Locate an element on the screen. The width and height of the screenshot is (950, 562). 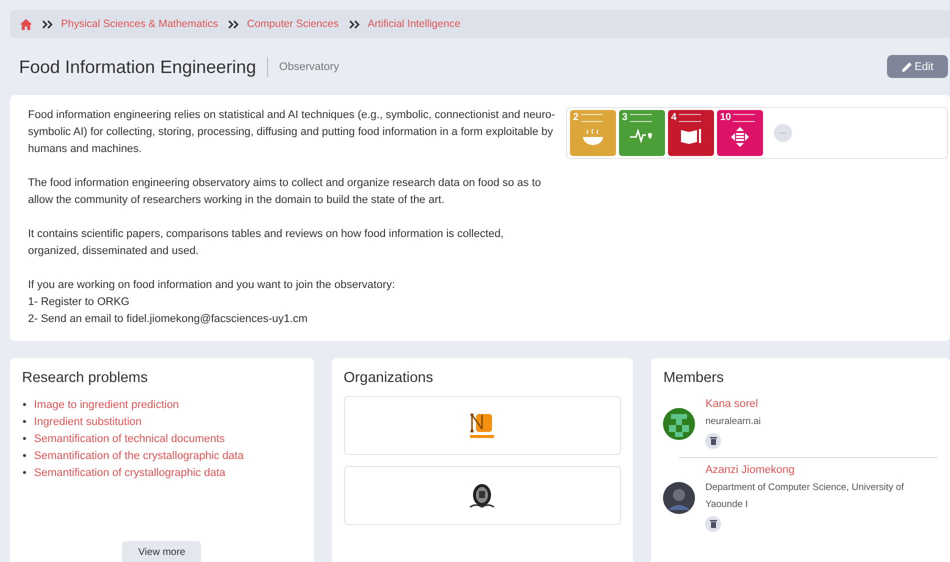
page-title: Food Information Engineering is located at coordinates (143, 66).